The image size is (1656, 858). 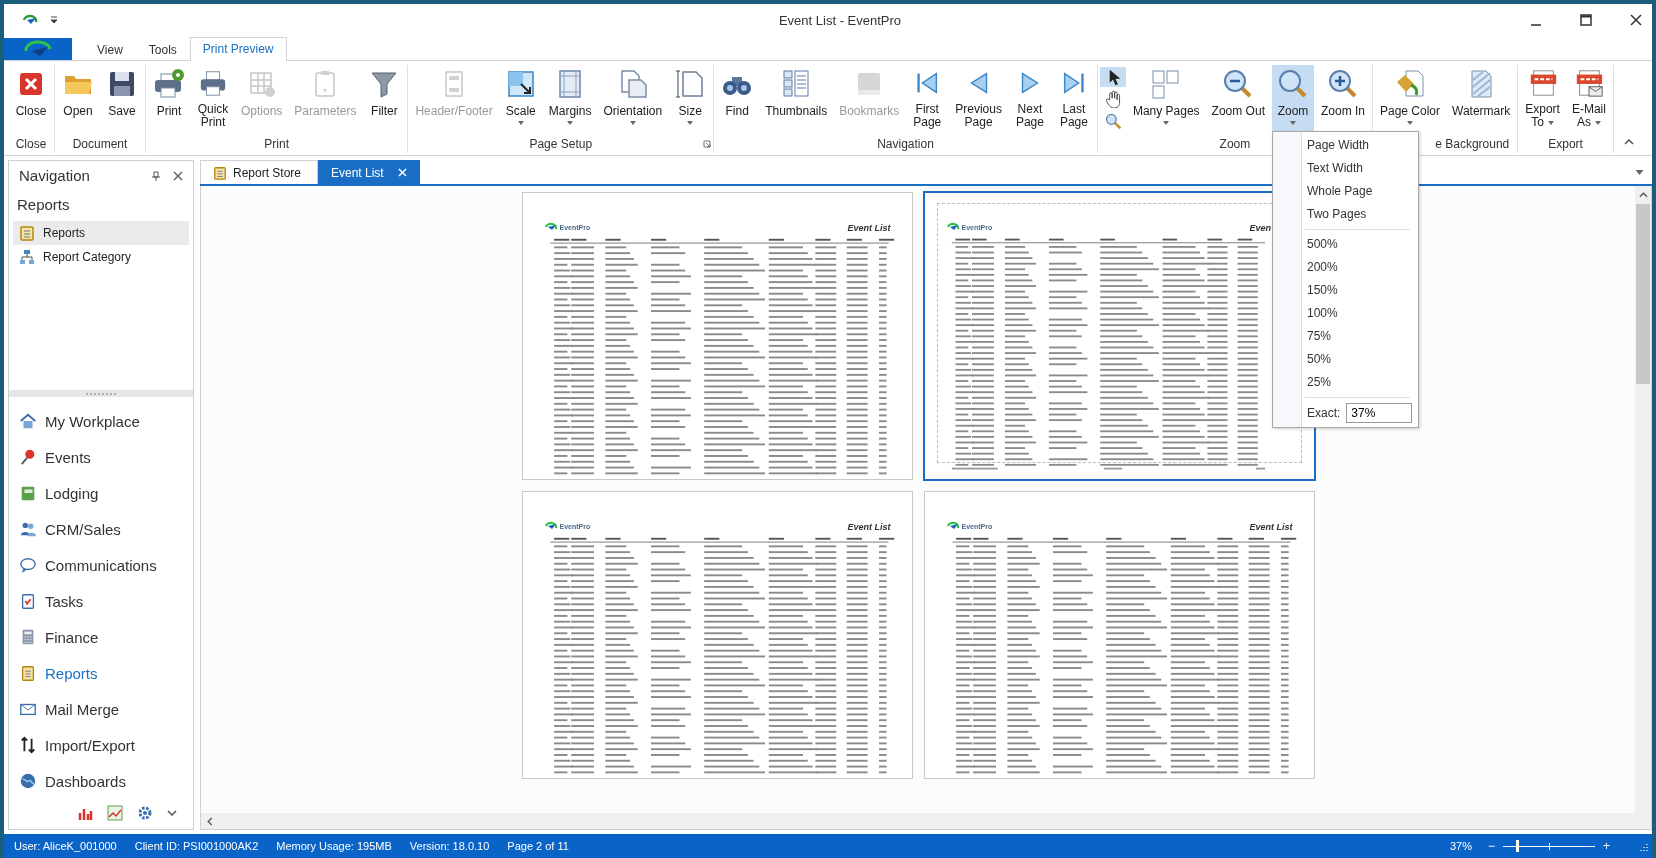 I want to click on panel-title: Navigation, so click(x=55, y=175).